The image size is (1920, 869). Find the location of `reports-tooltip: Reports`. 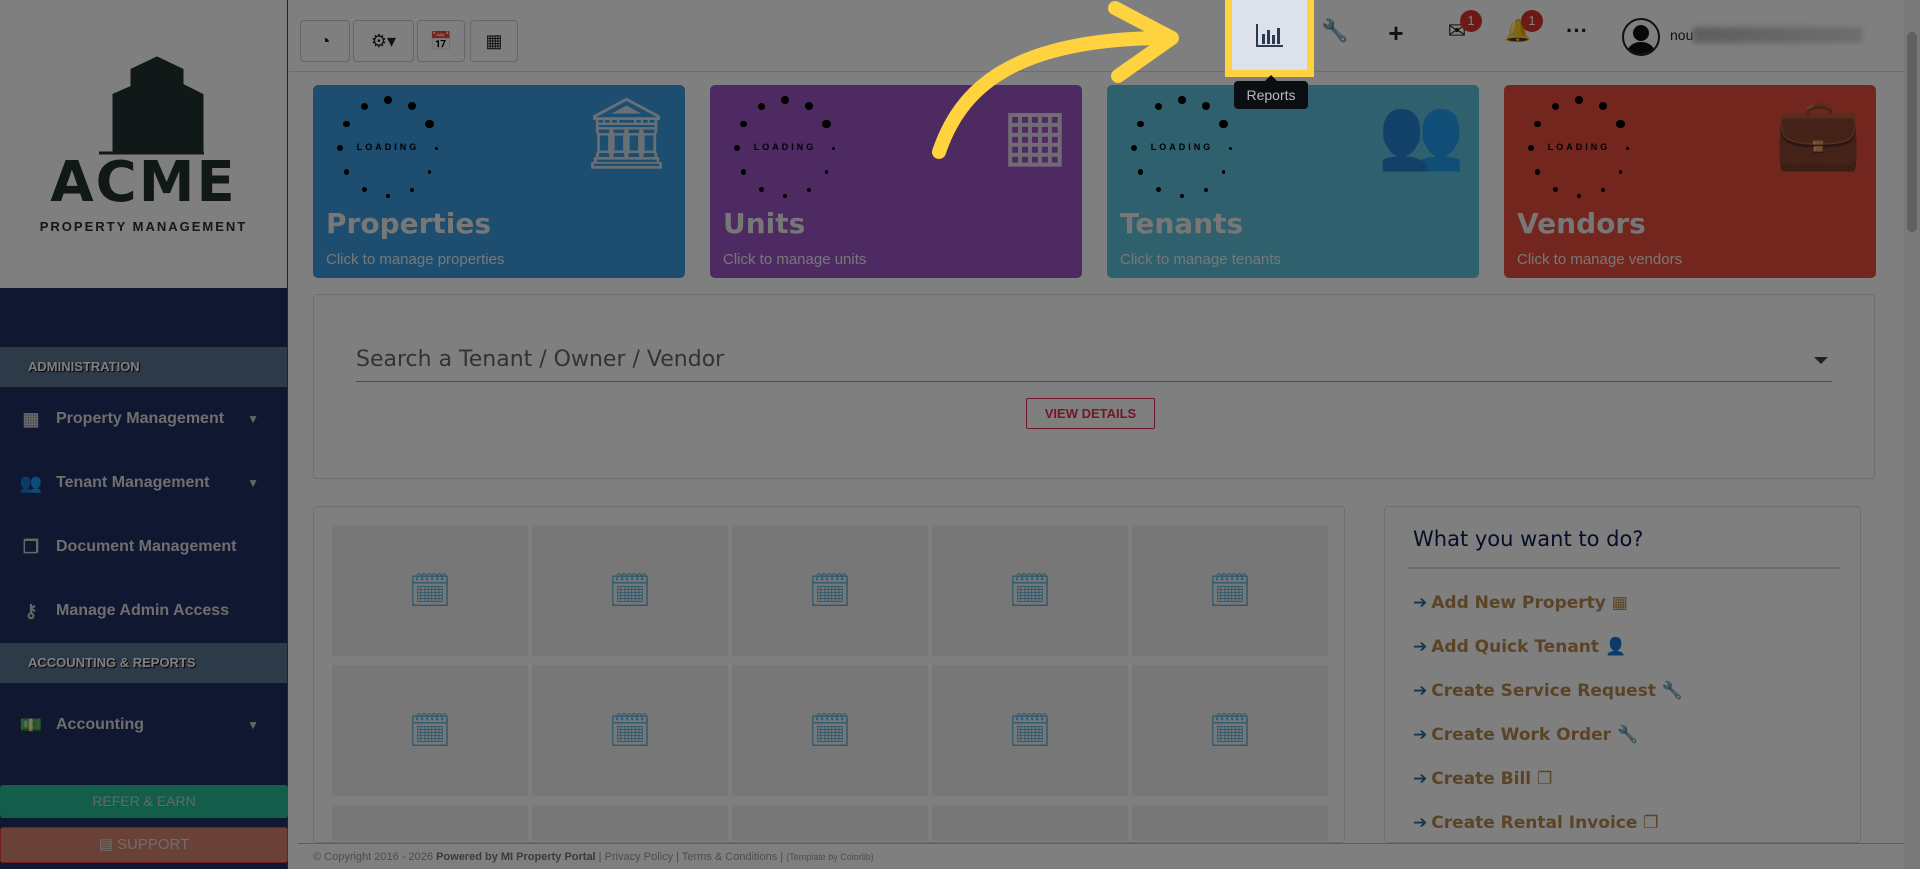

reports-tooltip: Reports is located at coordinates (1271, 92).